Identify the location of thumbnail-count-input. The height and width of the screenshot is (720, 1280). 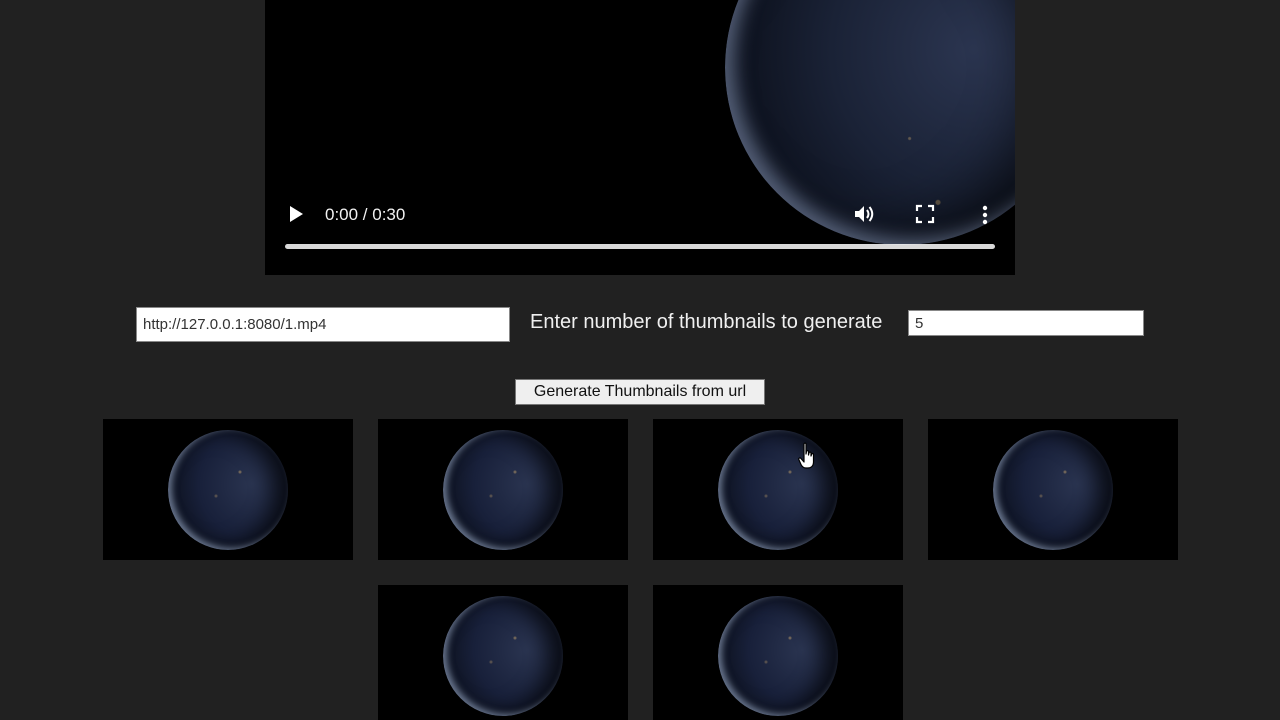
(1026, 323).